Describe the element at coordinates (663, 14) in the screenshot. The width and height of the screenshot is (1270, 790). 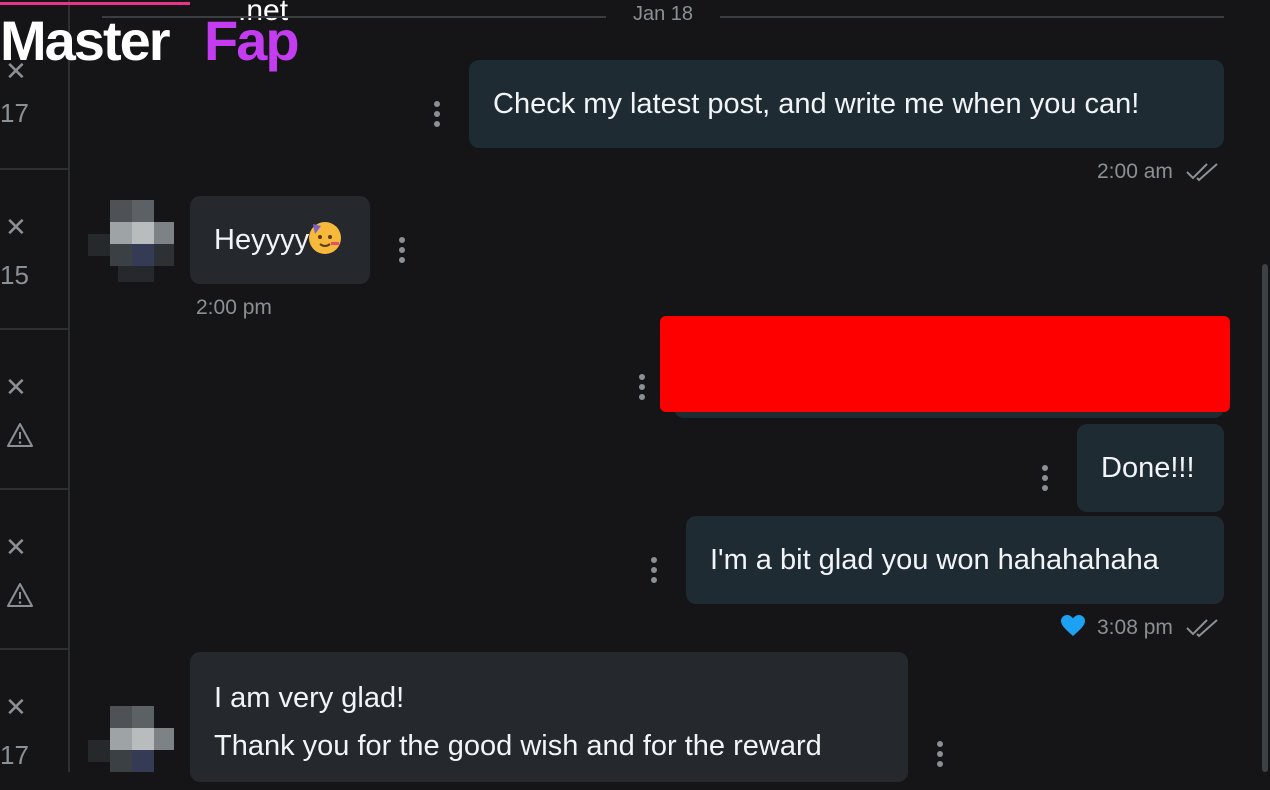
I see `date-divider: Jan 18` at that location.